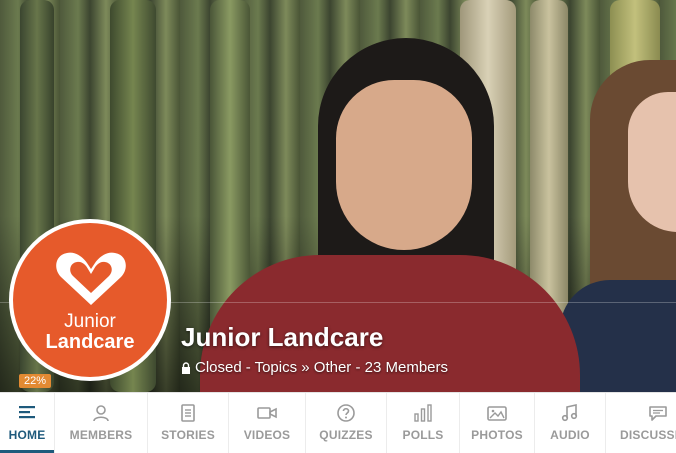 This screenshot has width=676, height=453. I want to click on tab-audio: AUDIO, so click(570, 423).